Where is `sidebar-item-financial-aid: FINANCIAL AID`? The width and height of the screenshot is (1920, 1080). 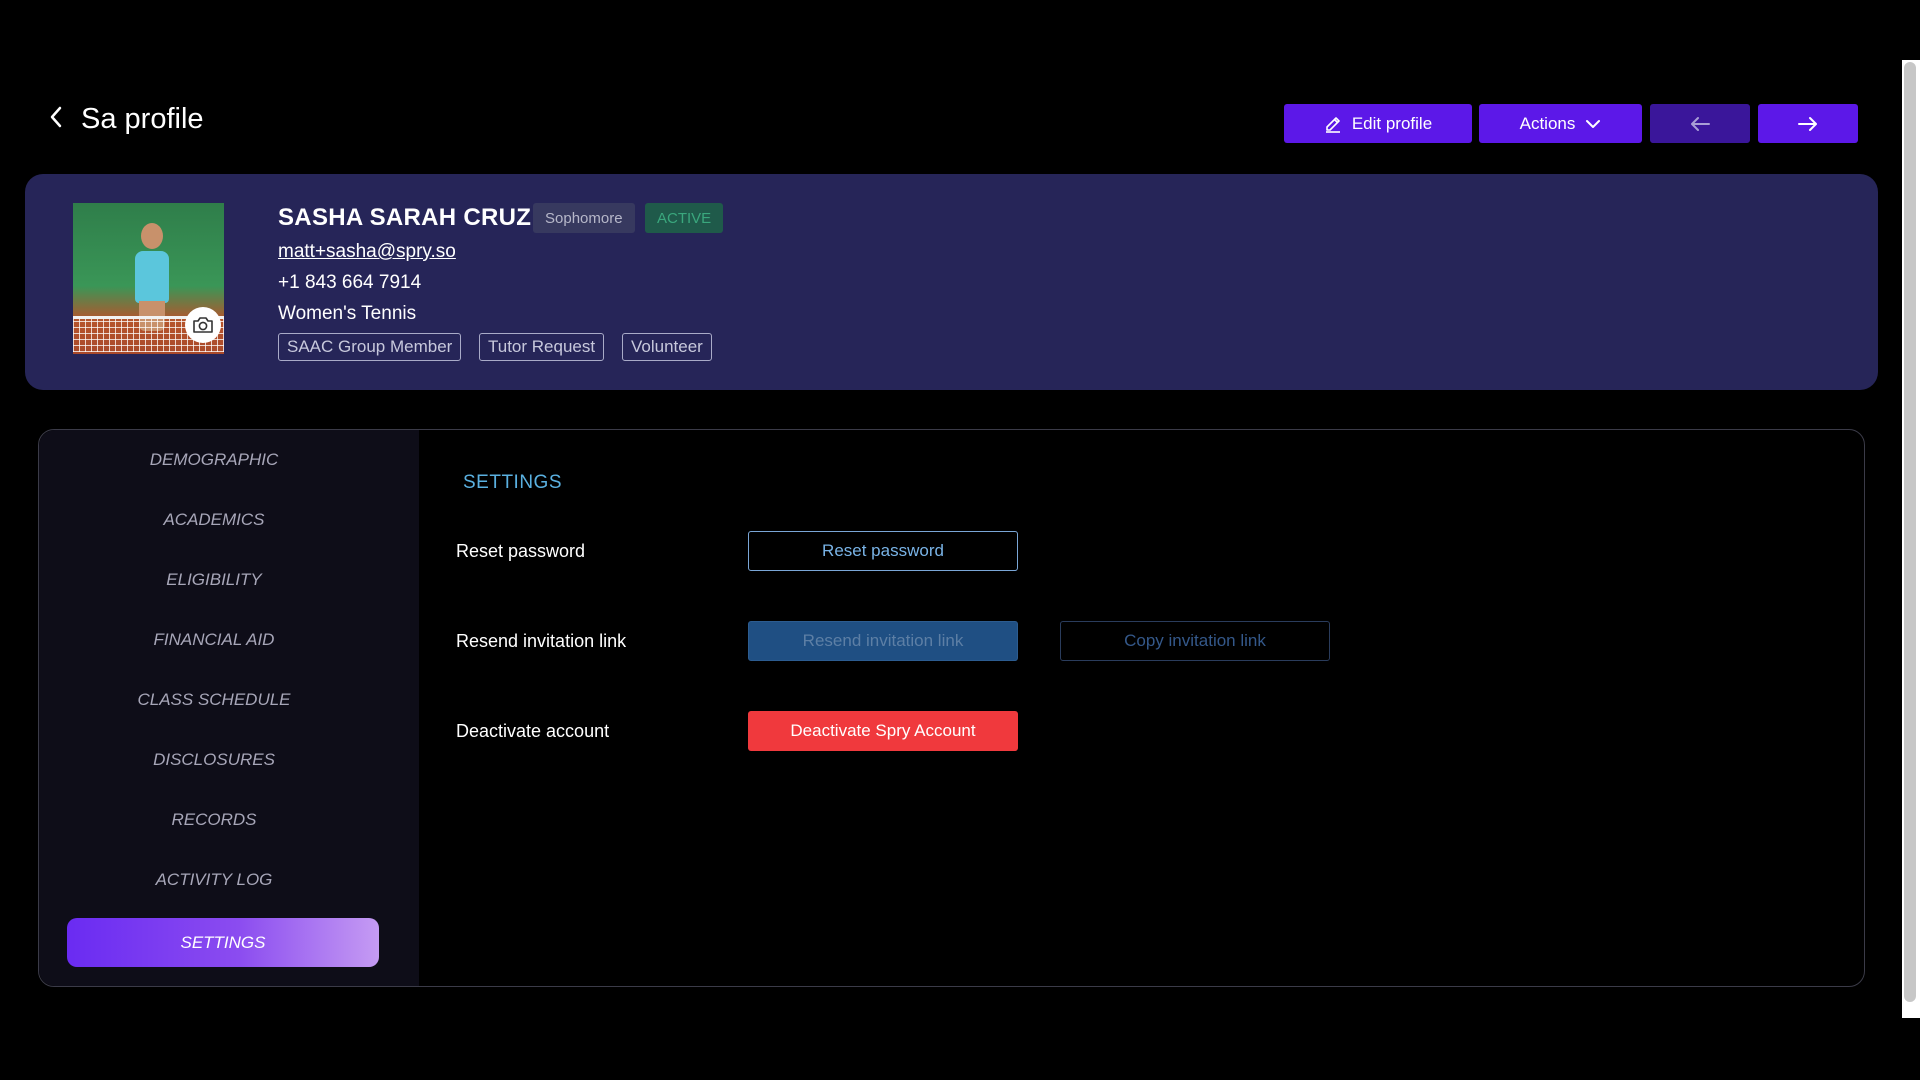 sidebar-item-financial-aid: FINANCIAL AID is located at coordinates (214, 640).